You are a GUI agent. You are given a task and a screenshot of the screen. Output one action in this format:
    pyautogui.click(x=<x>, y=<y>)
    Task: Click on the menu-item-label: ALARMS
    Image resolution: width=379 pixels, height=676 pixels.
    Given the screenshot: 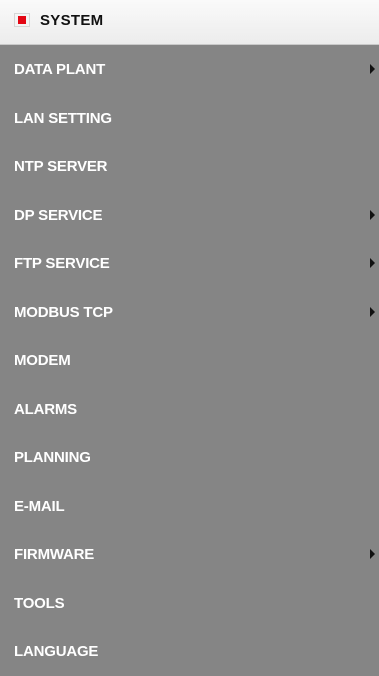 What is the action you would take?
    pyautogui.click(x=45, y=409)
    